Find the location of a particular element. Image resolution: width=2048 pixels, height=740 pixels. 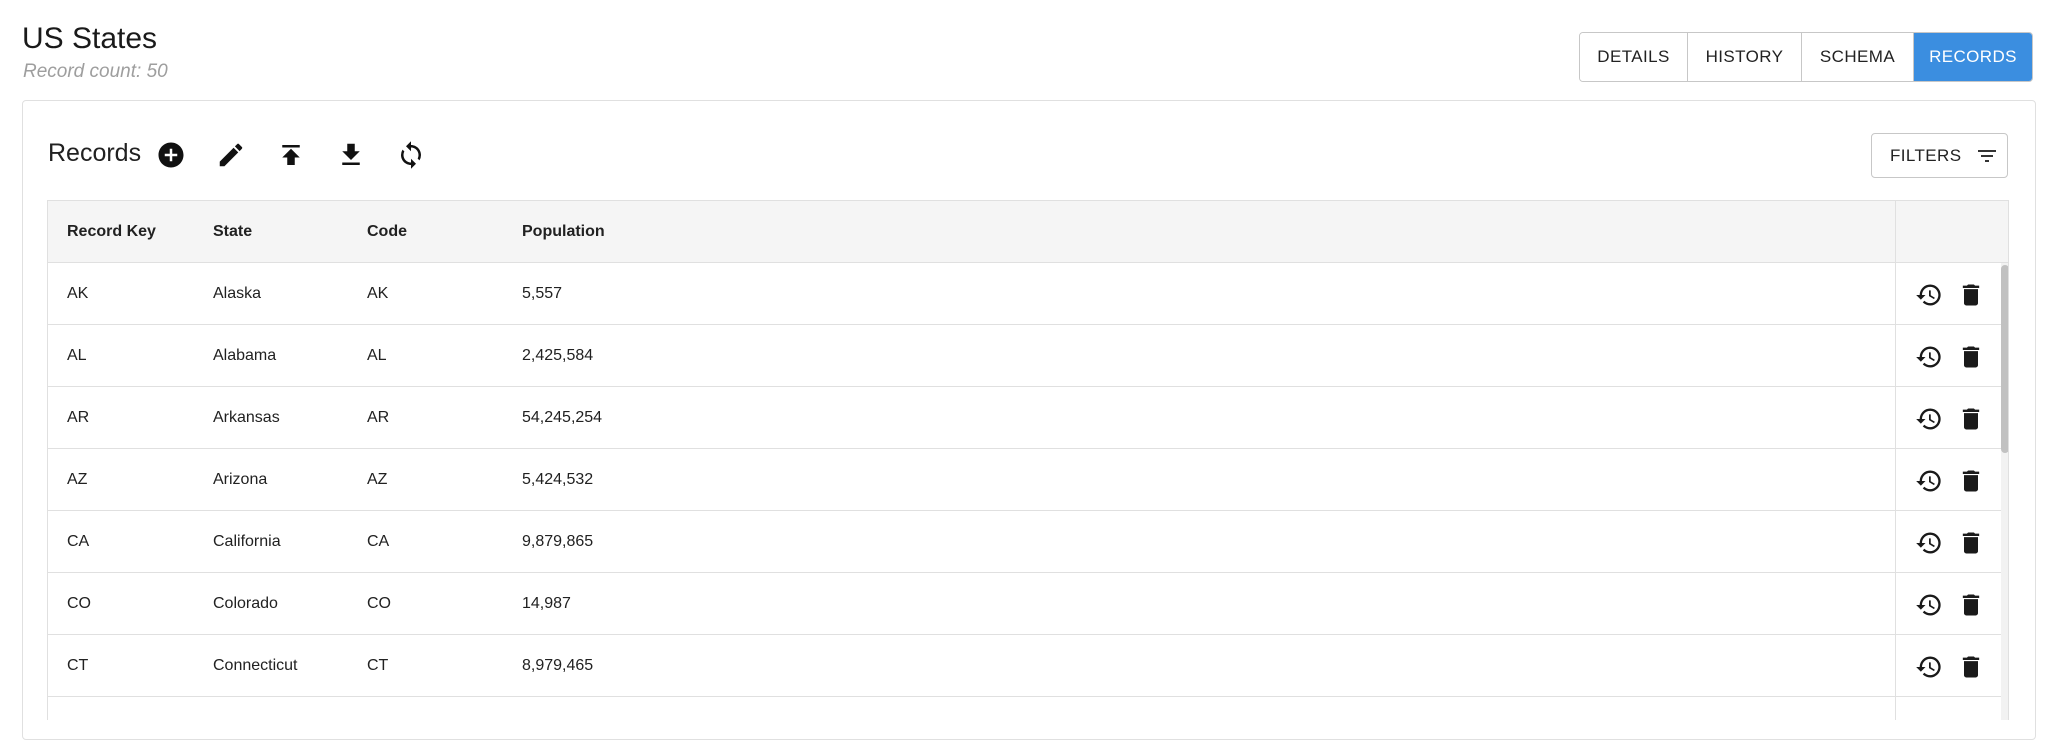

cell-code: AL is located at coordinates (377, 355).